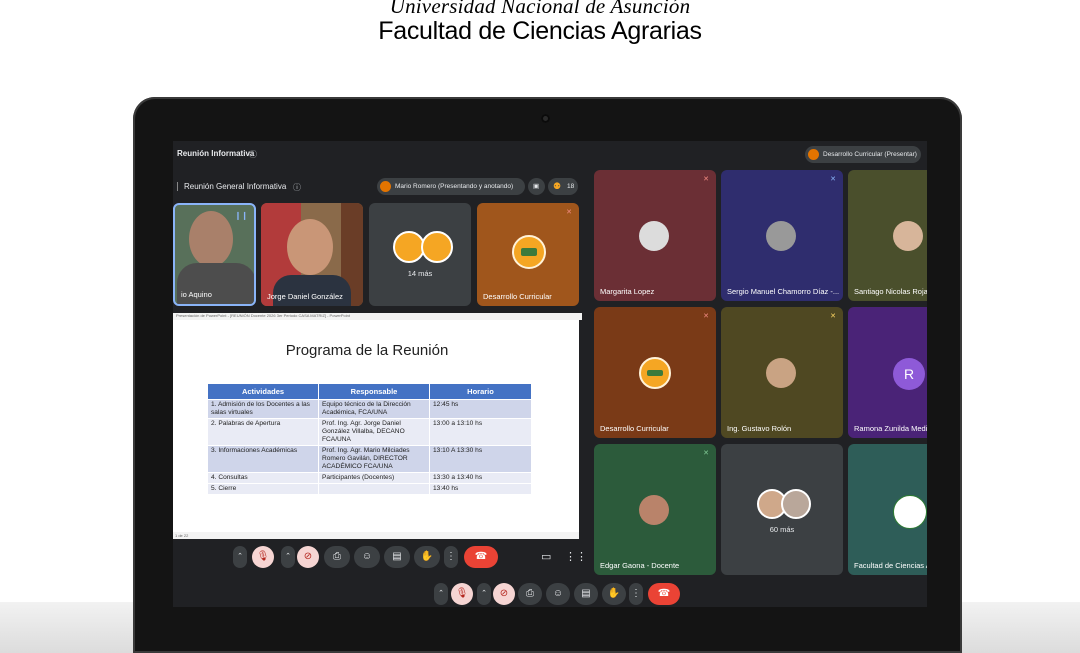 The image size is (1080, 653). What do you see at coordinates (480, 391) in the screenshot?
I see `table-header: Horario` at bounding box center [480, 391].